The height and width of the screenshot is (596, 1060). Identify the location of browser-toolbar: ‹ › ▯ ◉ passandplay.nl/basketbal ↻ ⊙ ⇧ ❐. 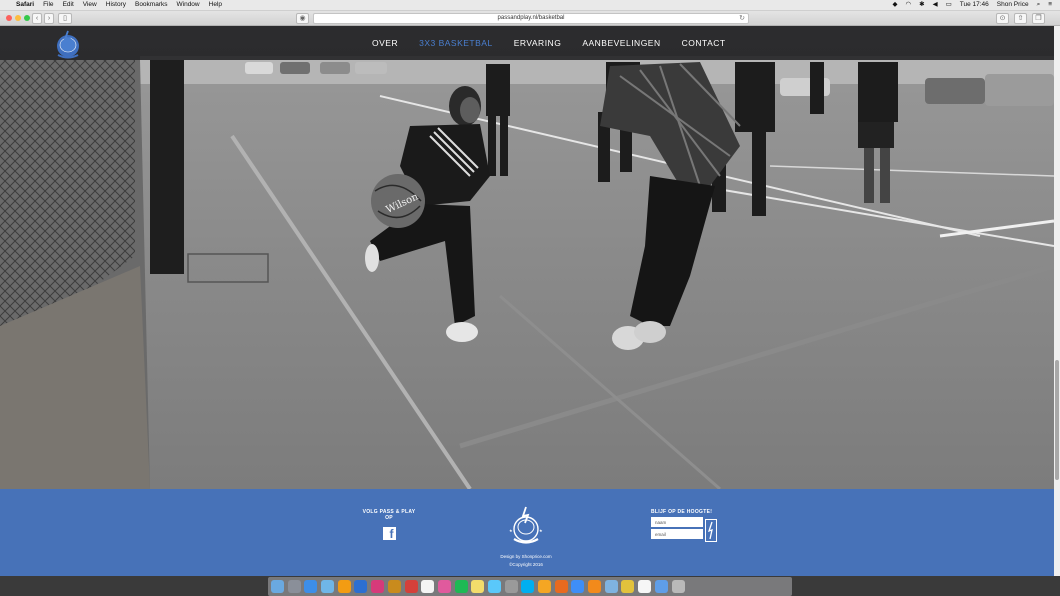
(530, 18).